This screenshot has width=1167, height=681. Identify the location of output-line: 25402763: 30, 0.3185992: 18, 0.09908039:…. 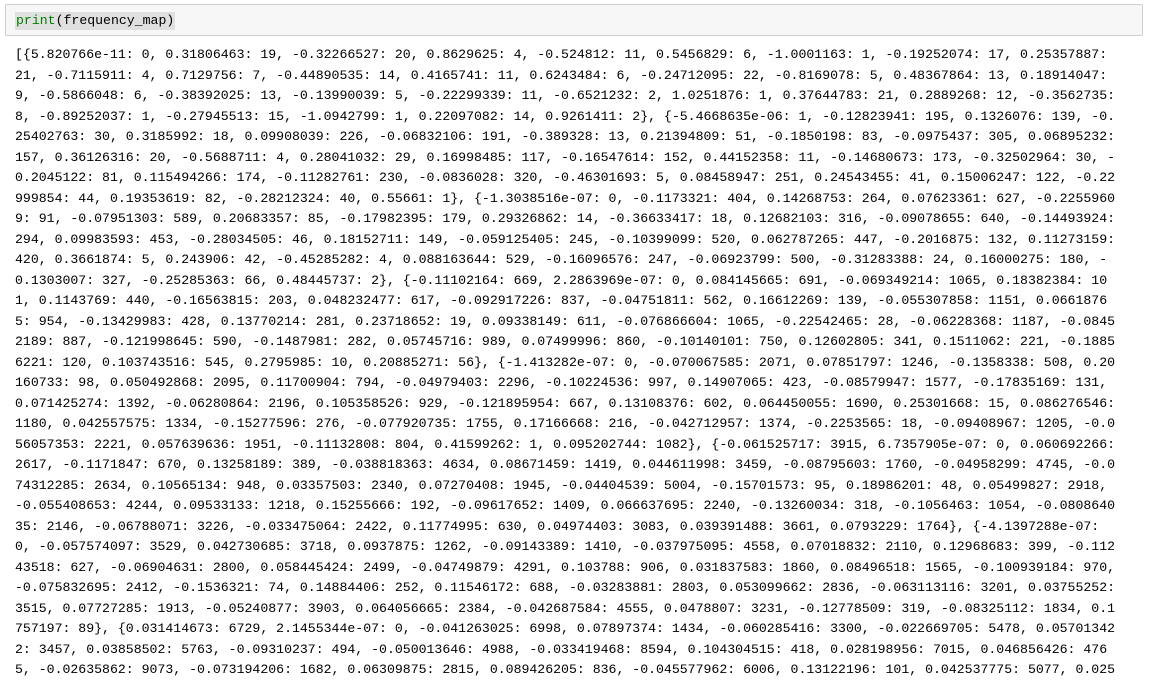
(565, 136).